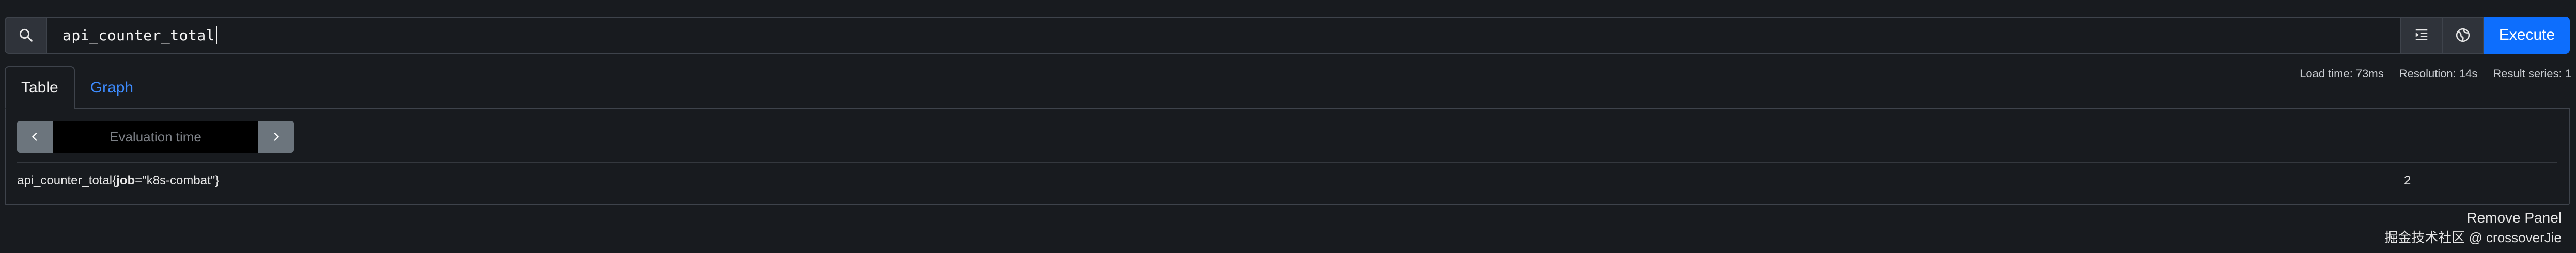 Image resolution: width=2576 pixels, height=253 pixels. Describe the element at coordinates (112, 87) in the screenshot. I see `tab-graph: Graph` at that location.